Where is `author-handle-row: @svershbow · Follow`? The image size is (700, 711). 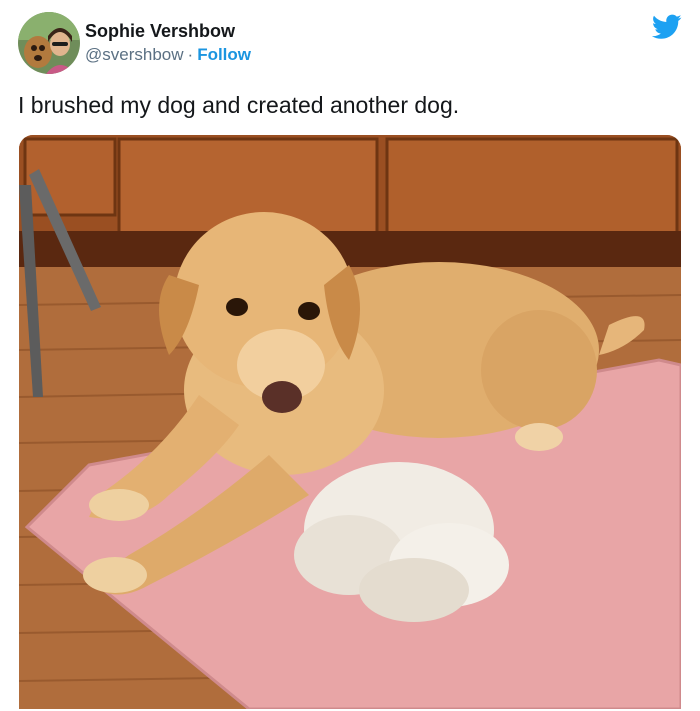
author-handle-row: @svershbow · Follow is located at coordinates (168, 55).